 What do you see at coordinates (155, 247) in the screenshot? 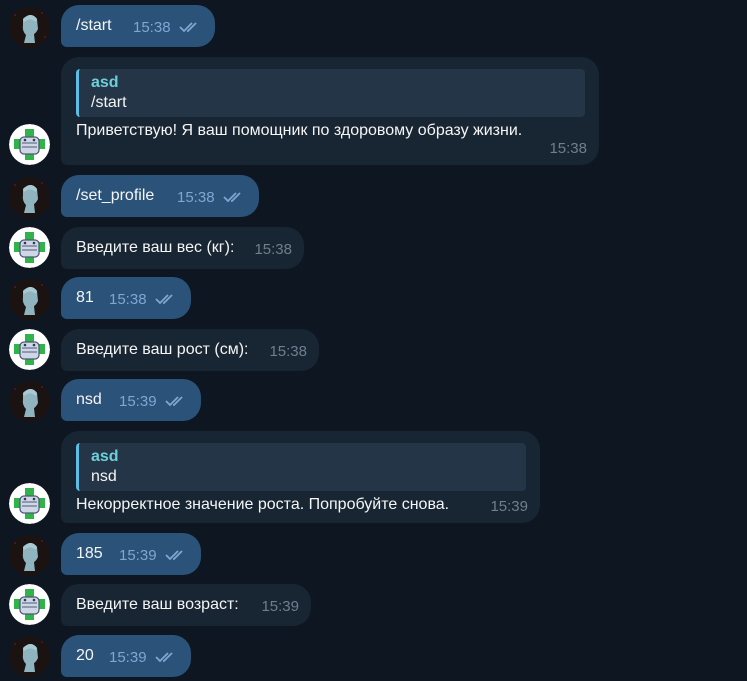
I see `message-text: Введите ваш вес (кг):` at bounding box center [155, 247].